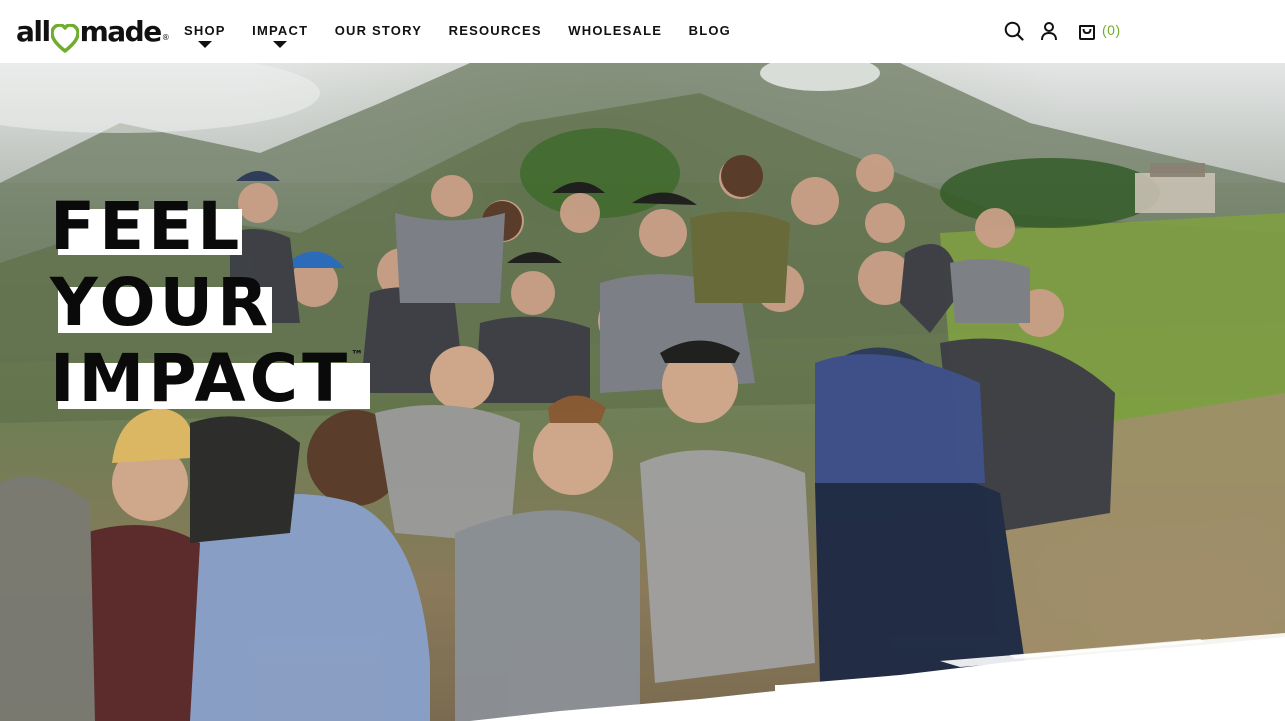  What do you see at coordinates (1111, 30) in the screenshot?
I see `cart-count: (0)` at bounding box center [1111, 30].